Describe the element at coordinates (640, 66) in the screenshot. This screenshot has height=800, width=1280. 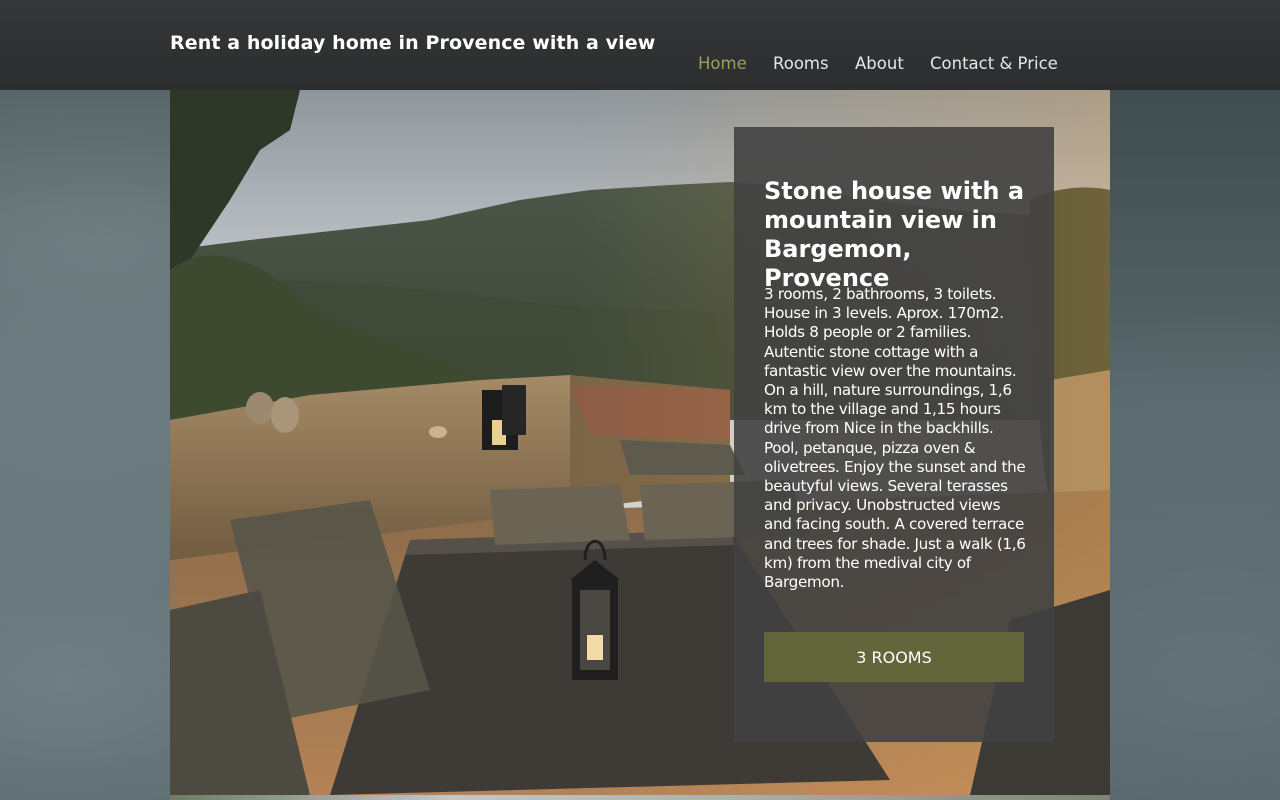
I see `main-nav: Home Rooms About Contact & Price` at that location.